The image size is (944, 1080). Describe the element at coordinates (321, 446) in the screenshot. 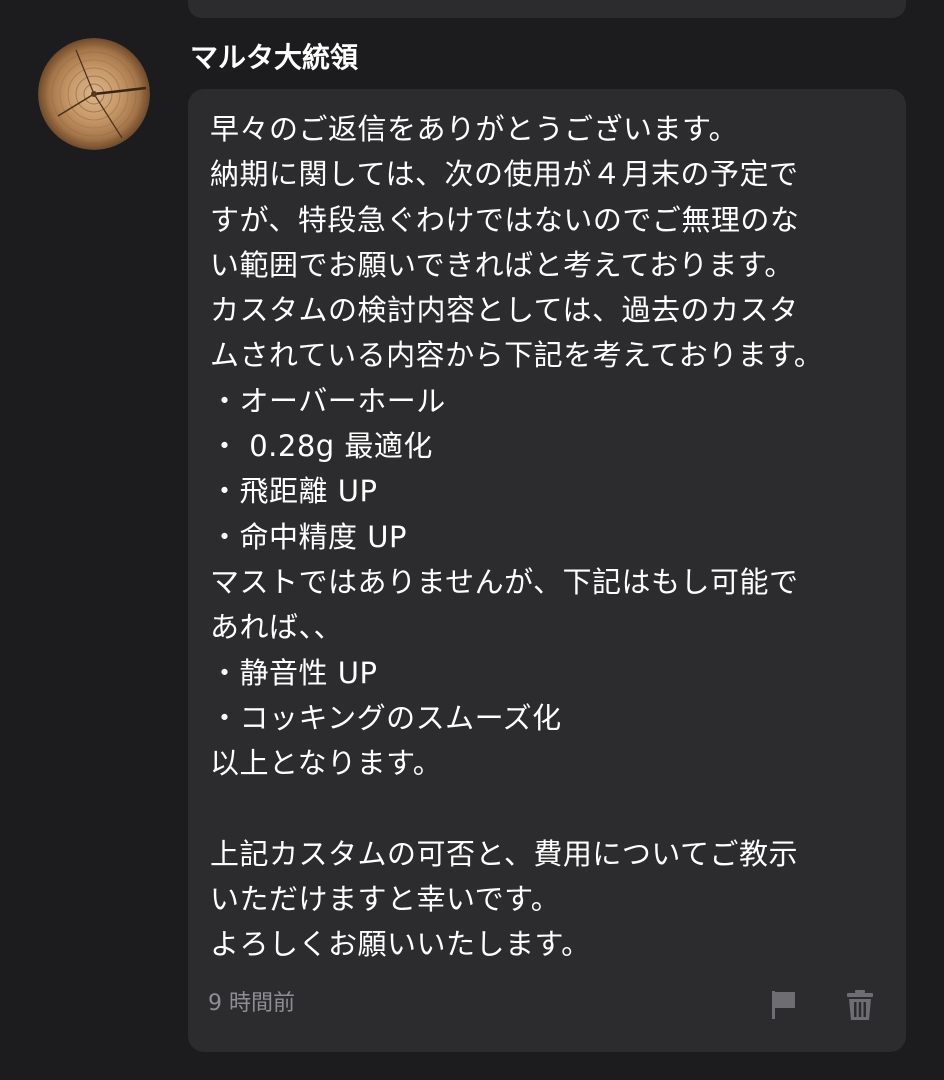

I see `message-line: ・ 0.28g 最適化` at that location.